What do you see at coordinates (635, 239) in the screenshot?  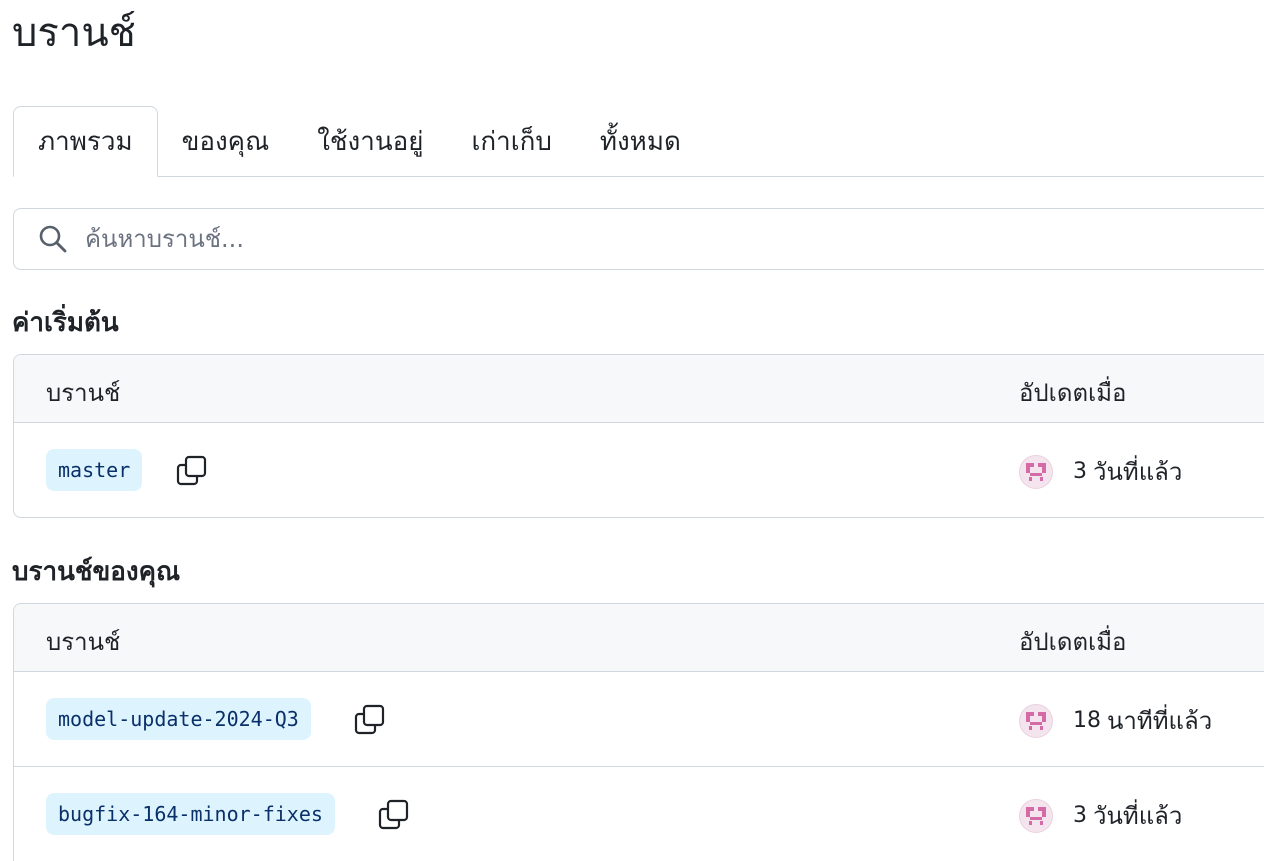 I see `search-input` at bounding box center [635, 239].